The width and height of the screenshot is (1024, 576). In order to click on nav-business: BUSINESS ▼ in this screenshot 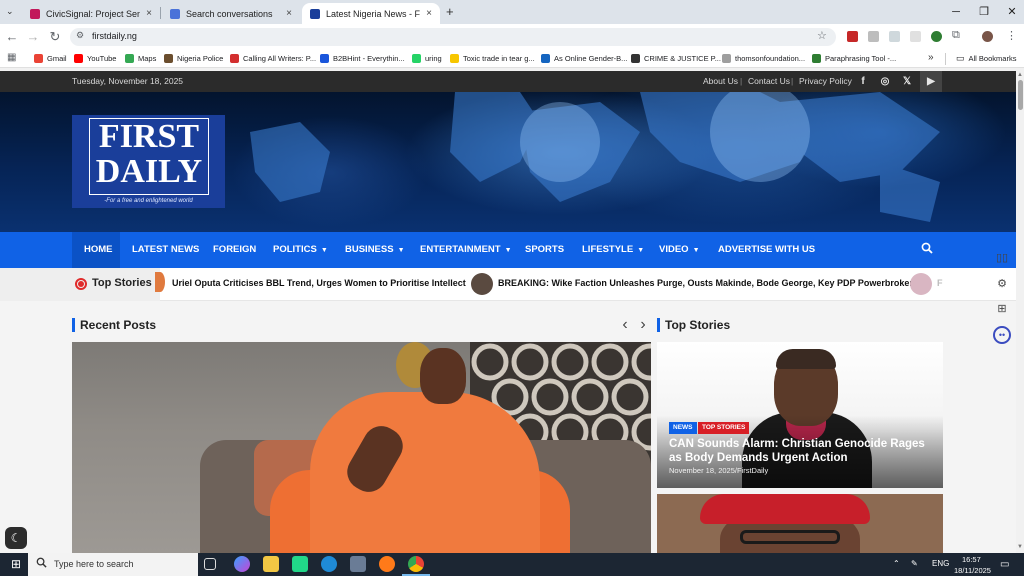, I will do `click(375, 250)`.